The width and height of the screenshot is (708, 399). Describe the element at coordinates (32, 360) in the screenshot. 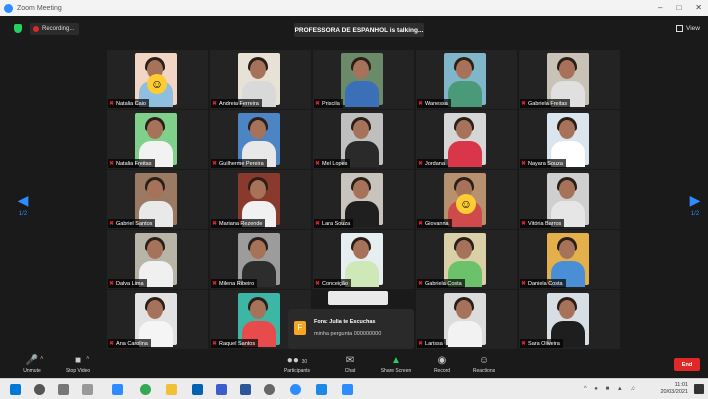

I see `microphone-icon: 🎤` at that location.